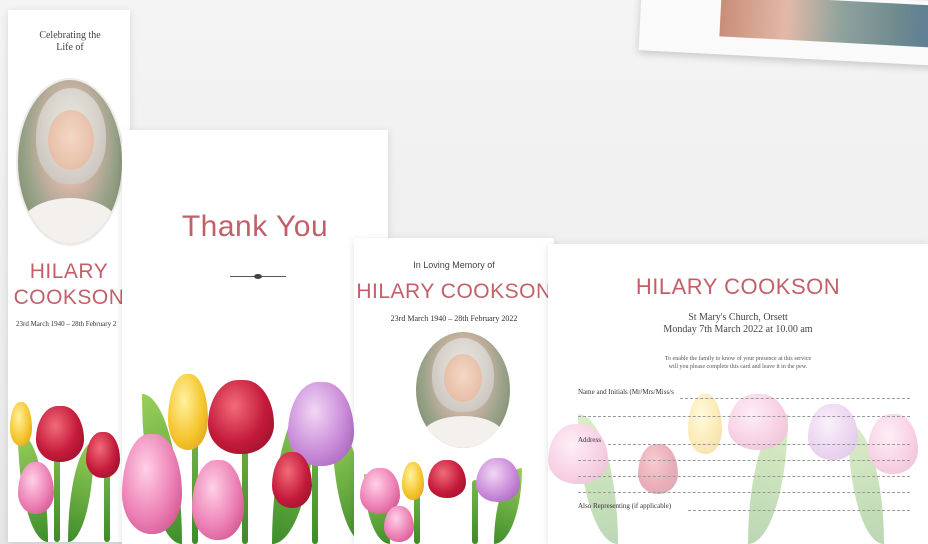 The width and height of the screenshot is (928, 544). Describe the element at coordinates (625, 506) in the screenshot. I see `representing-field-label: Also Representing (if applicable)` at that location.